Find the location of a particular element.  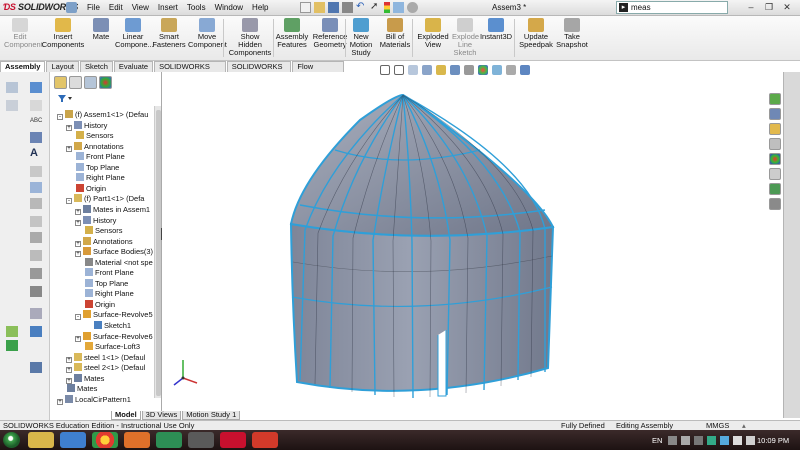

scene-icon is located at coordinates (497, 70).